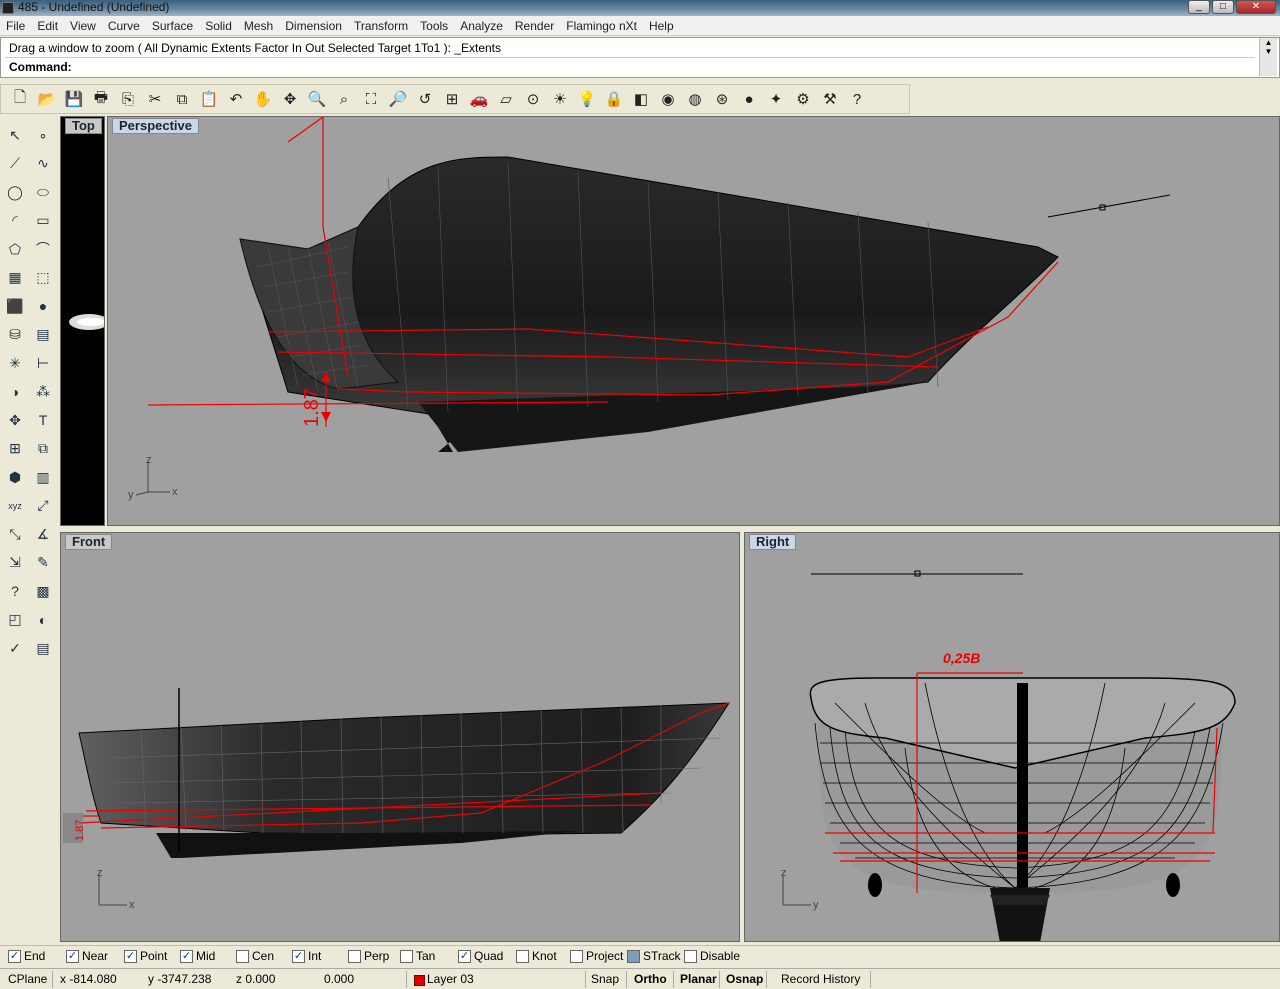 This screenshot has height=989, width=1280. What do you see at coordinates (26, 956) in the screenshot?
I see `osnap-end: ✓ End` at bounding box center [26, 956].